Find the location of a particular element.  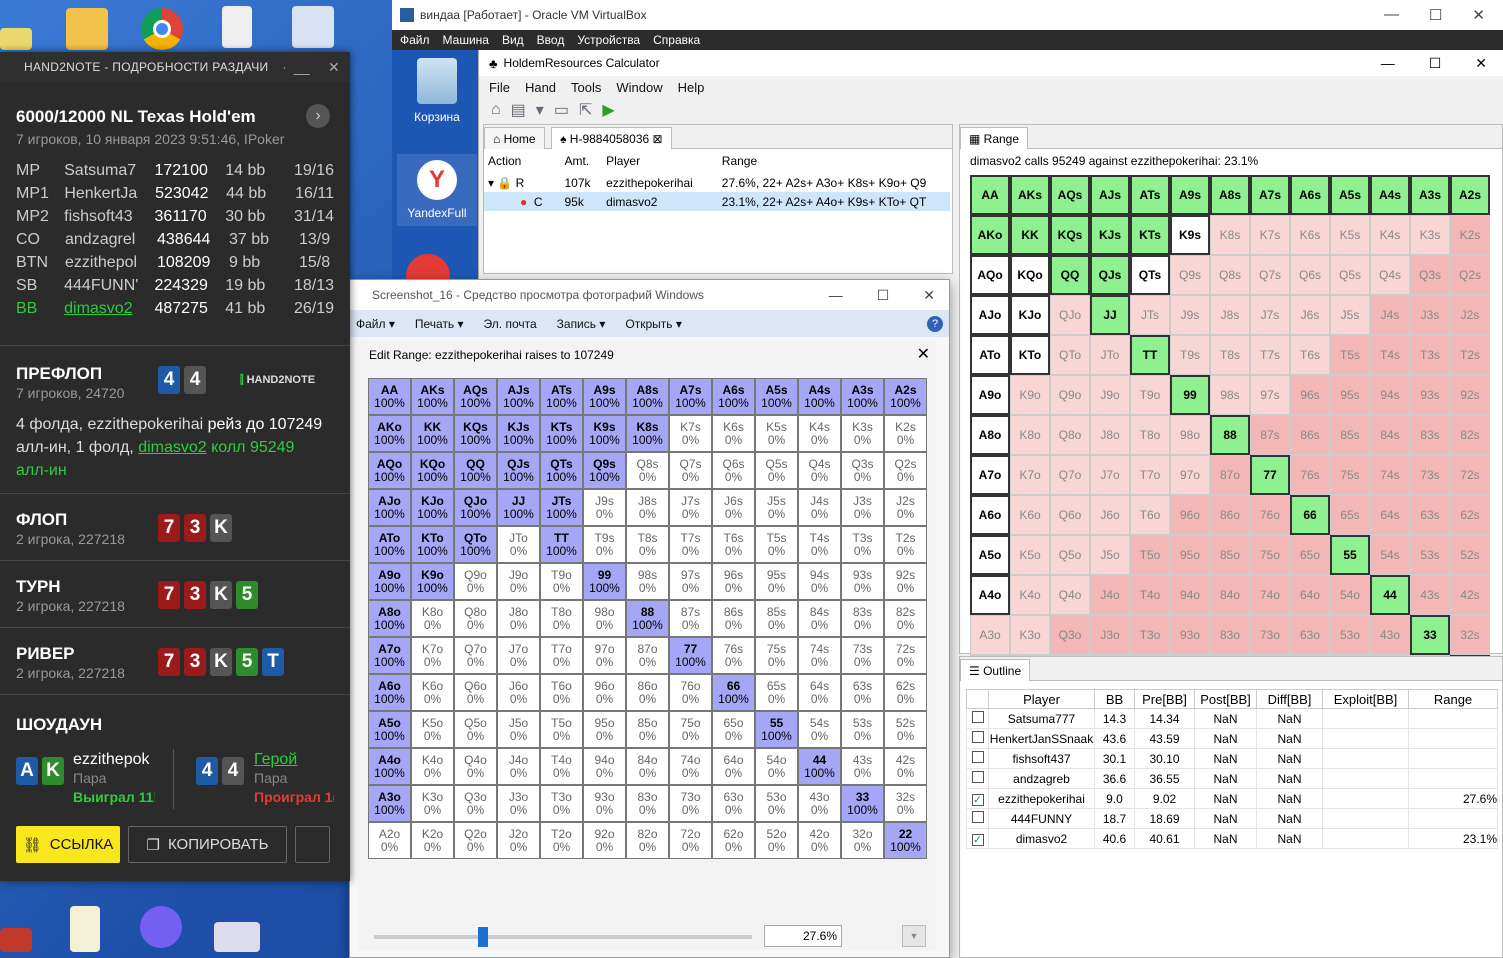

range-cell: A4s is located at coordinates (1390, 195).